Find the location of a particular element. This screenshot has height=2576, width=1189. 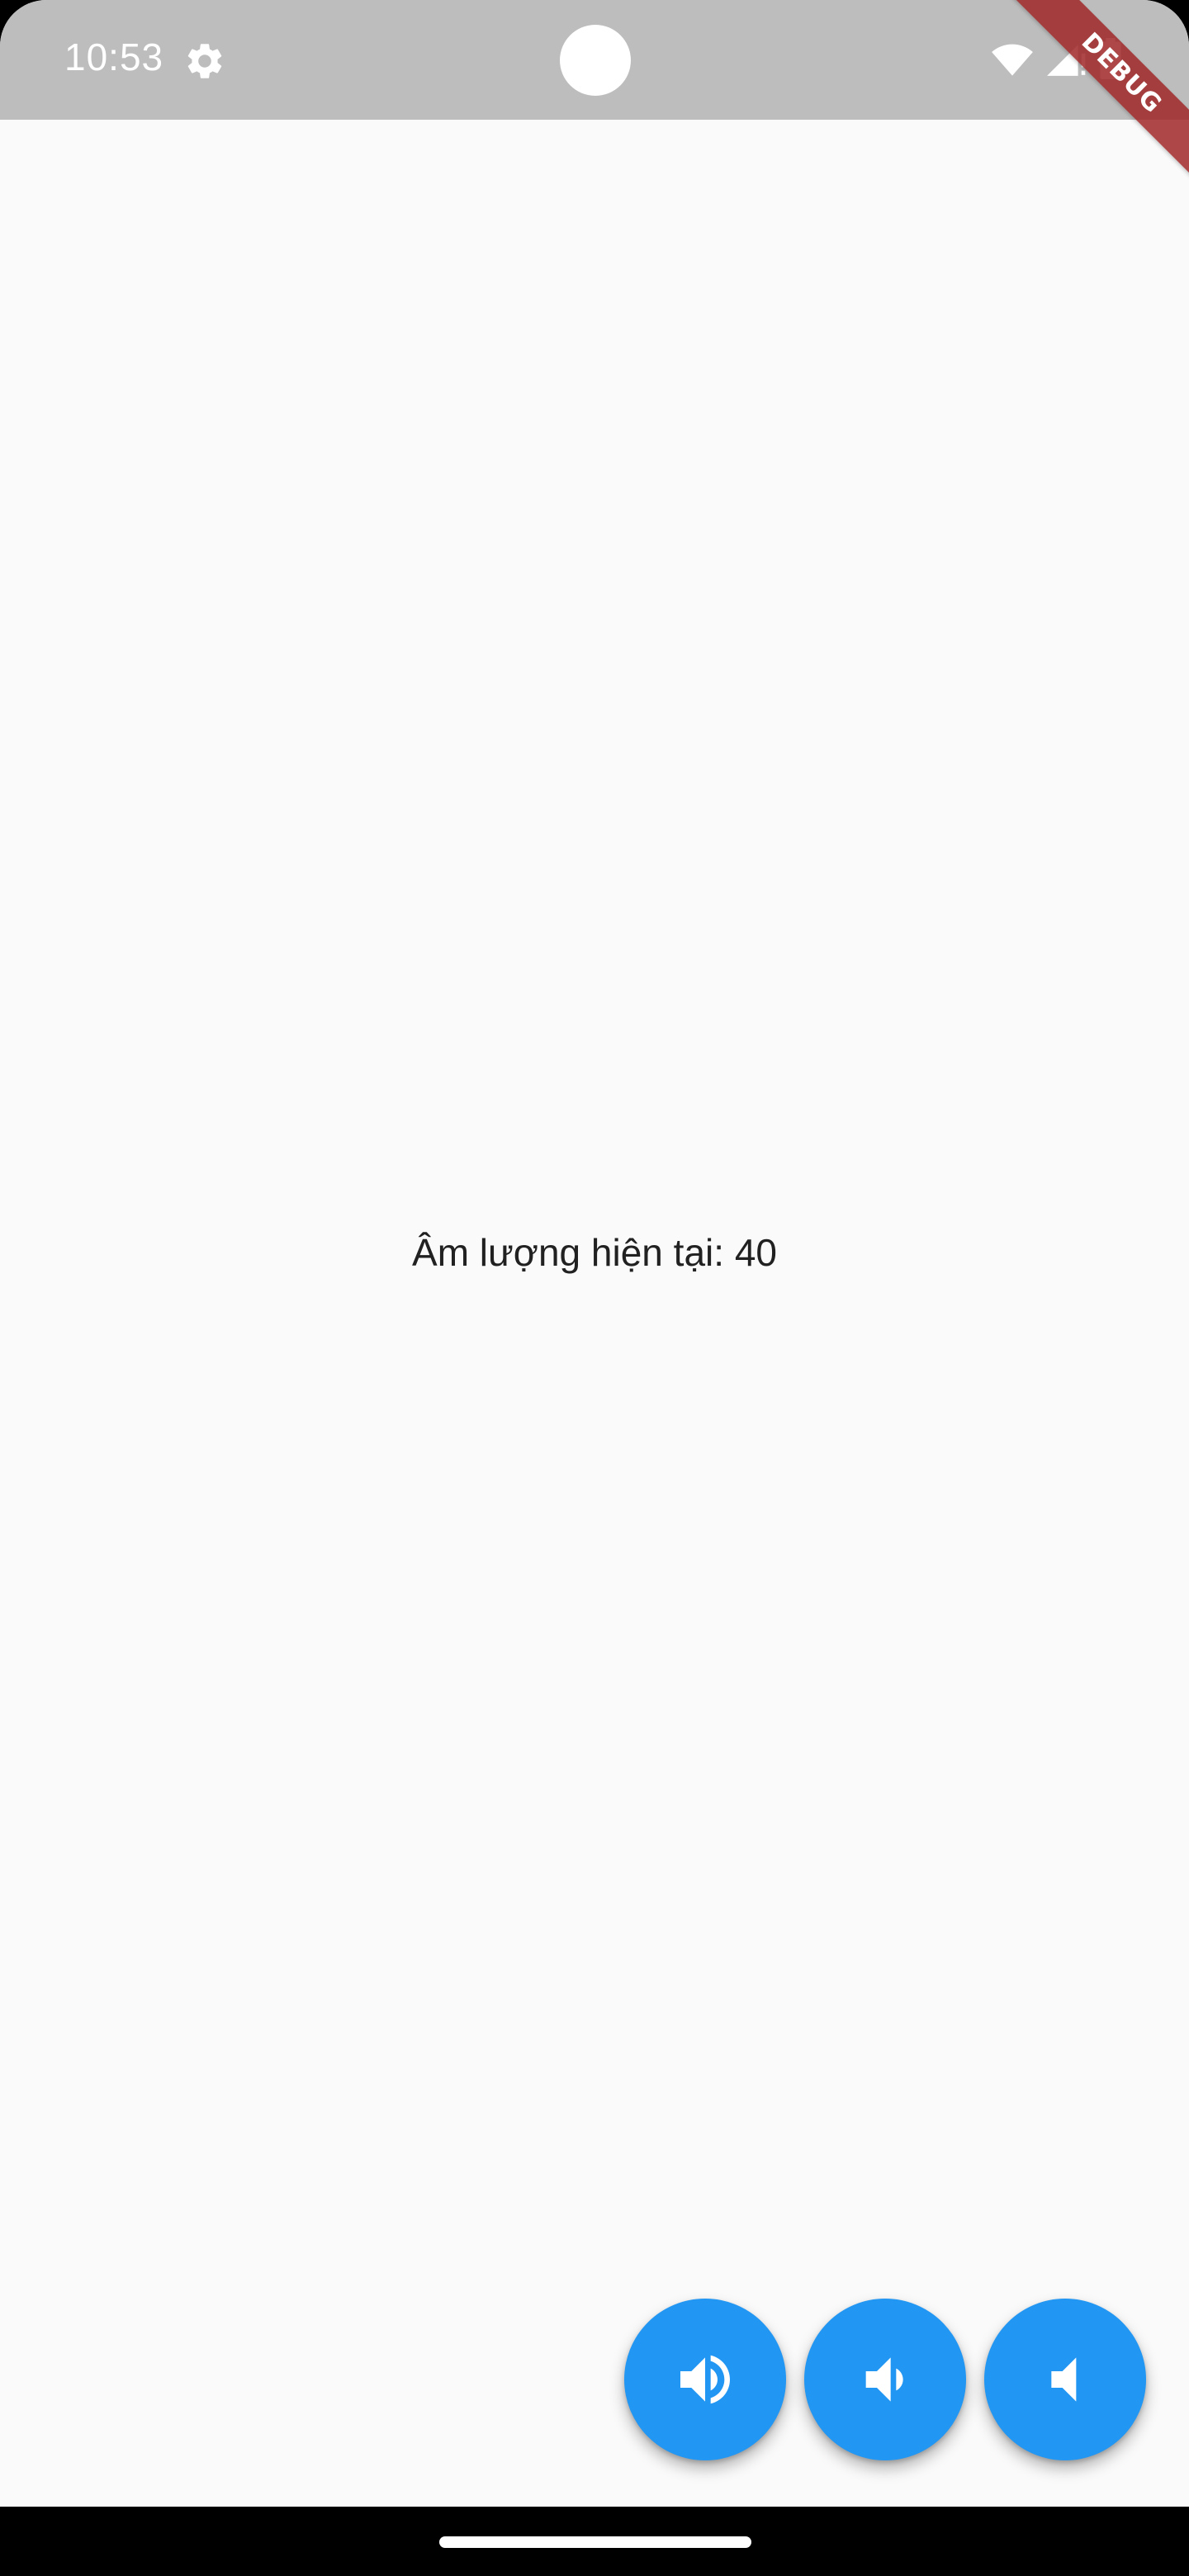

wifi-icon is located at coordinates (1012, 60).